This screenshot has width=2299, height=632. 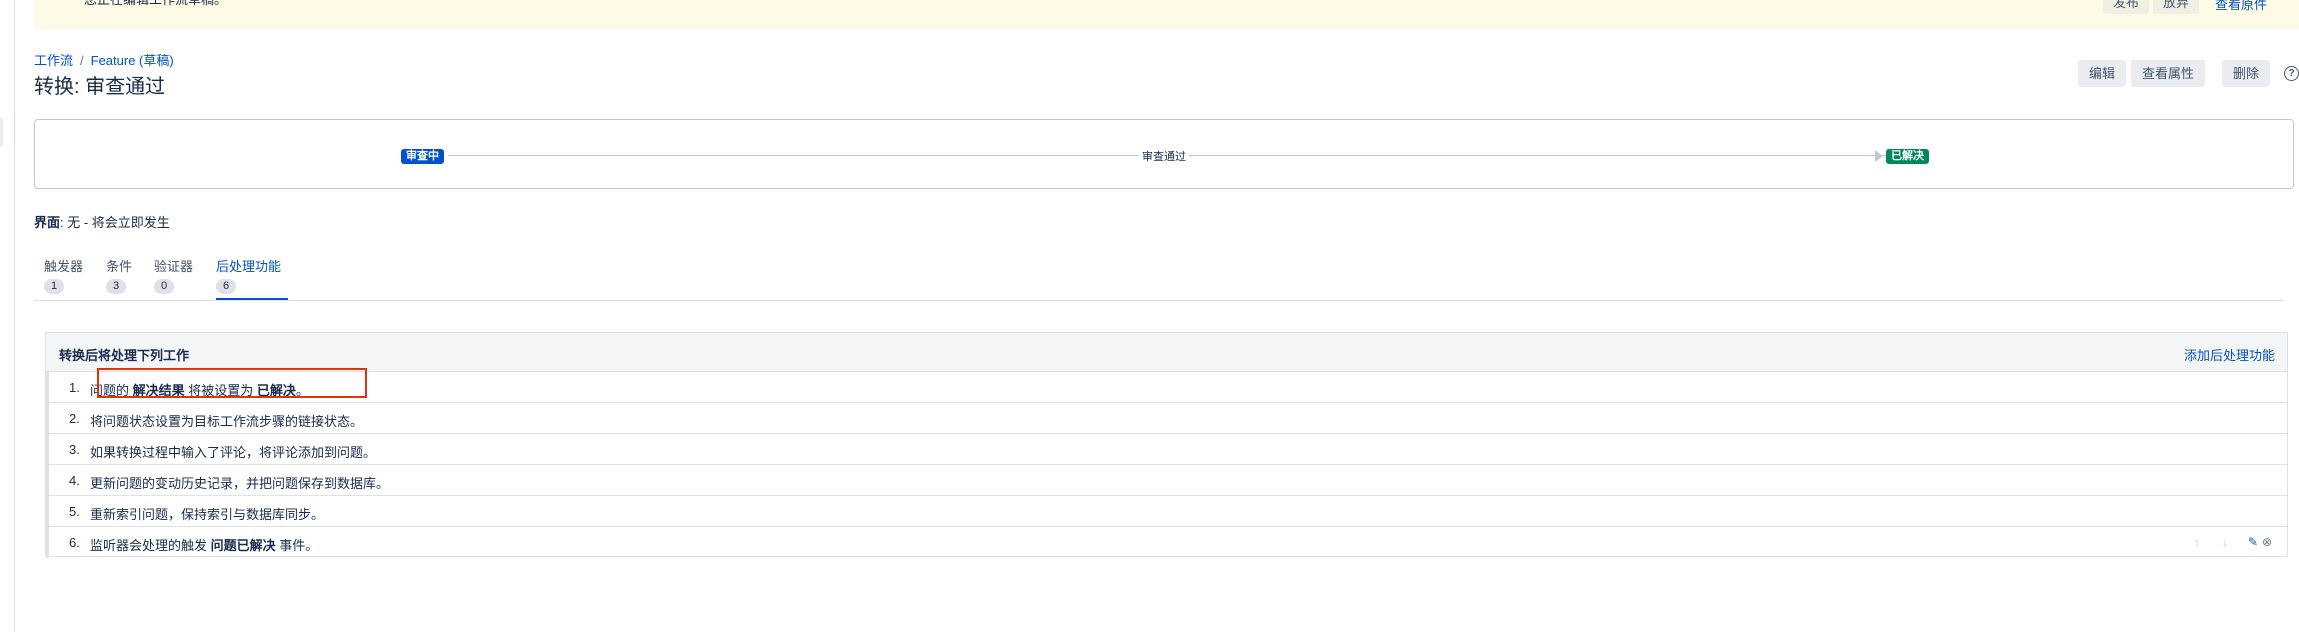 I want to click on rail-notch, so click(x=1, y=132).